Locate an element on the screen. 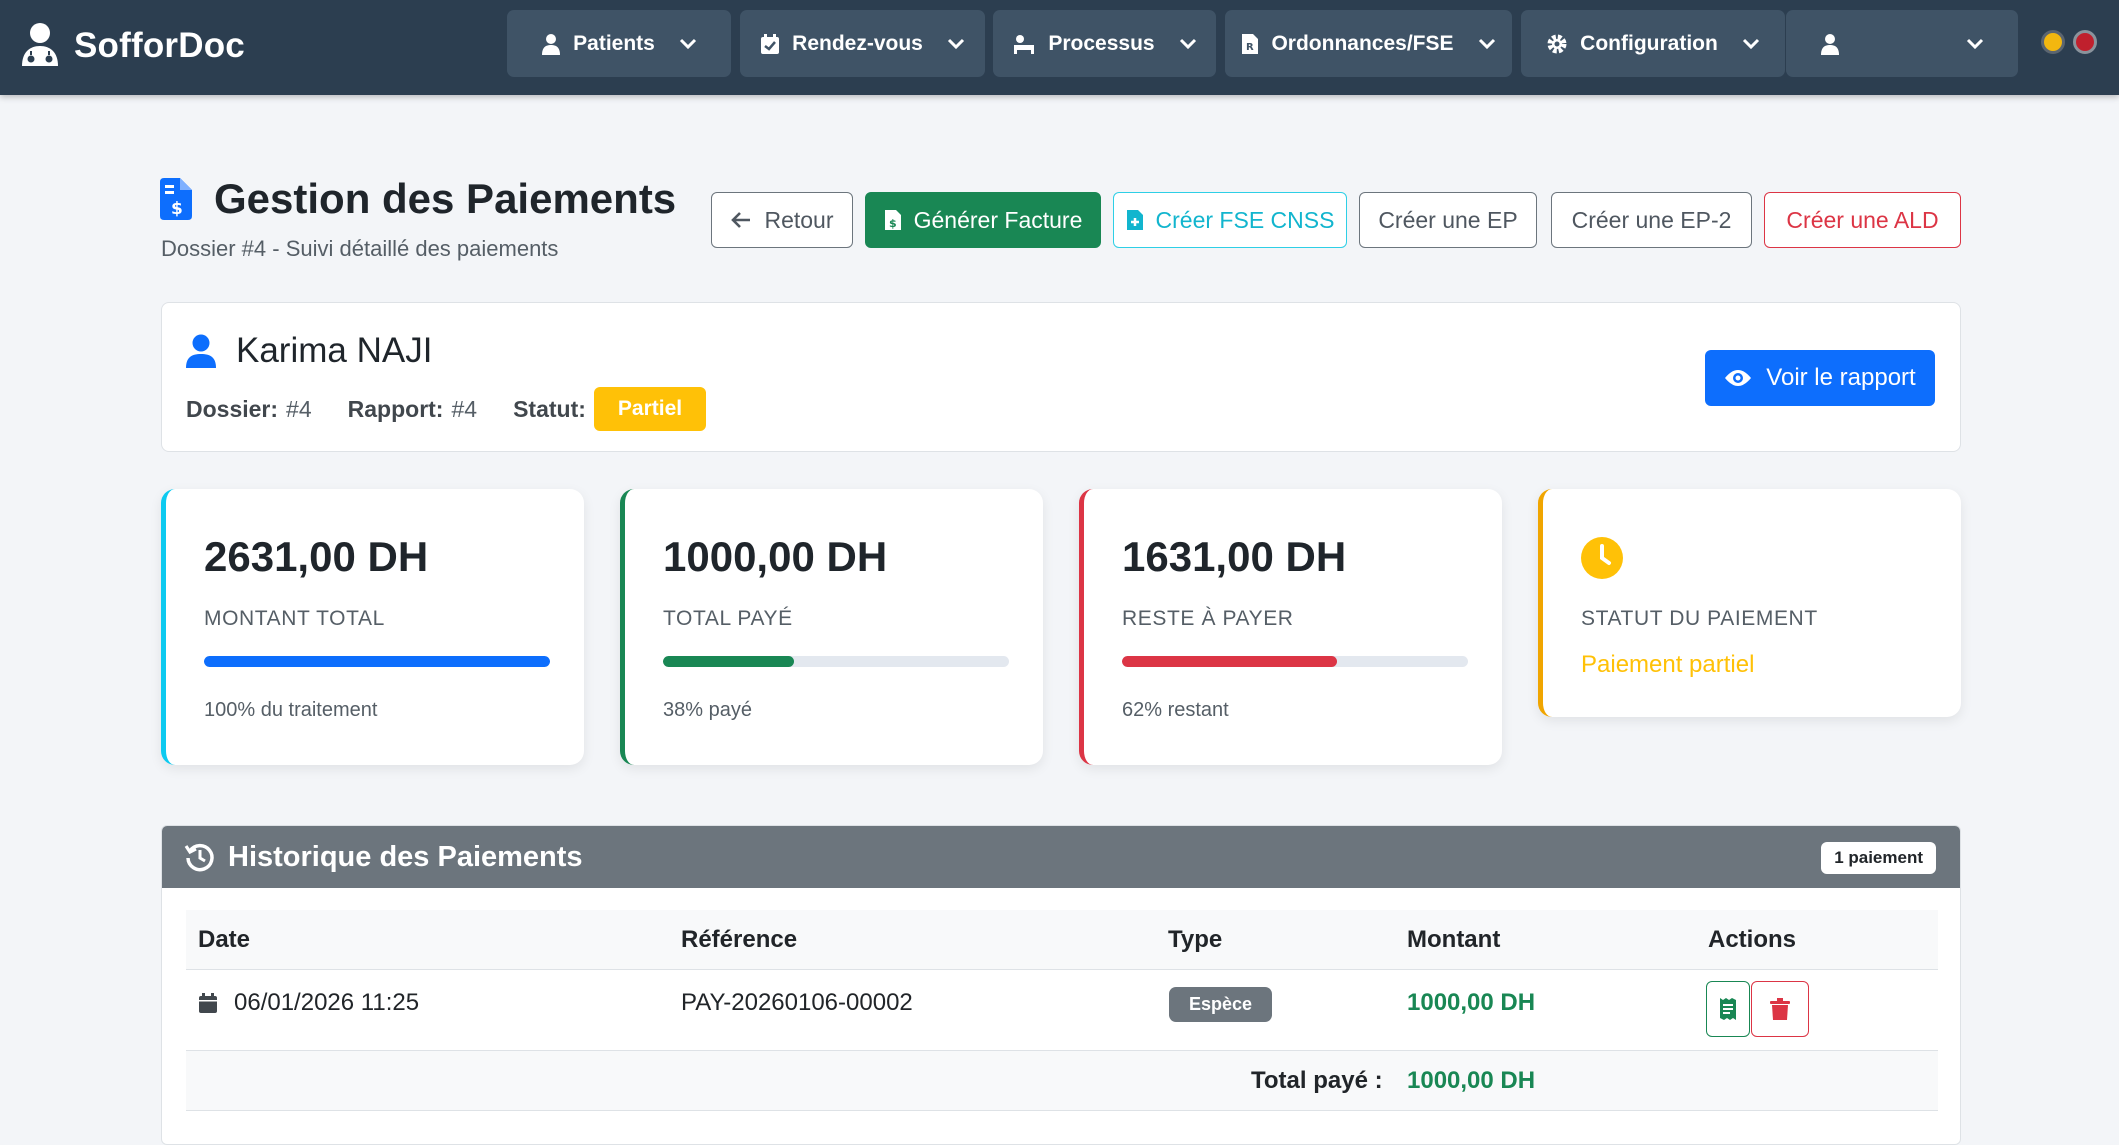  calendar-icon is located at coordinates (208, 1003).